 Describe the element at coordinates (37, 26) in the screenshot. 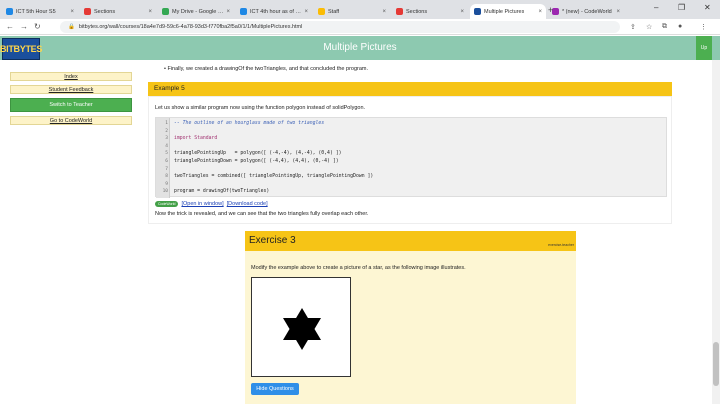

I see `reload-icon: ↻` at that location.